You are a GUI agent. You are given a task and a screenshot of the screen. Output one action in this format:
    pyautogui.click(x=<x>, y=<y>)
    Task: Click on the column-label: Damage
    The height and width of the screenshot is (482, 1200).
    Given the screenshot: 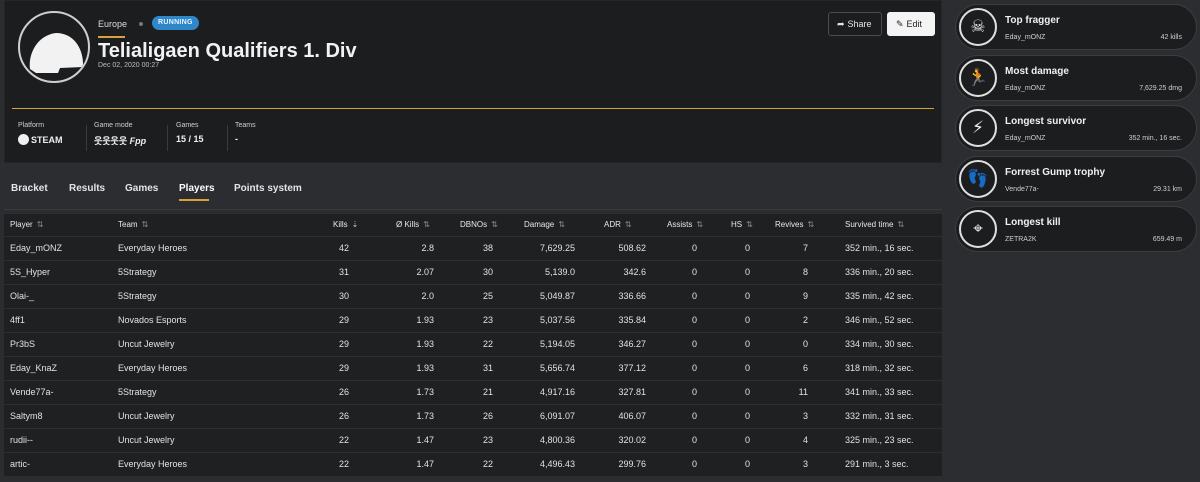 What is the action you would take?
    pyautogui.click(x=539, y=224)
    